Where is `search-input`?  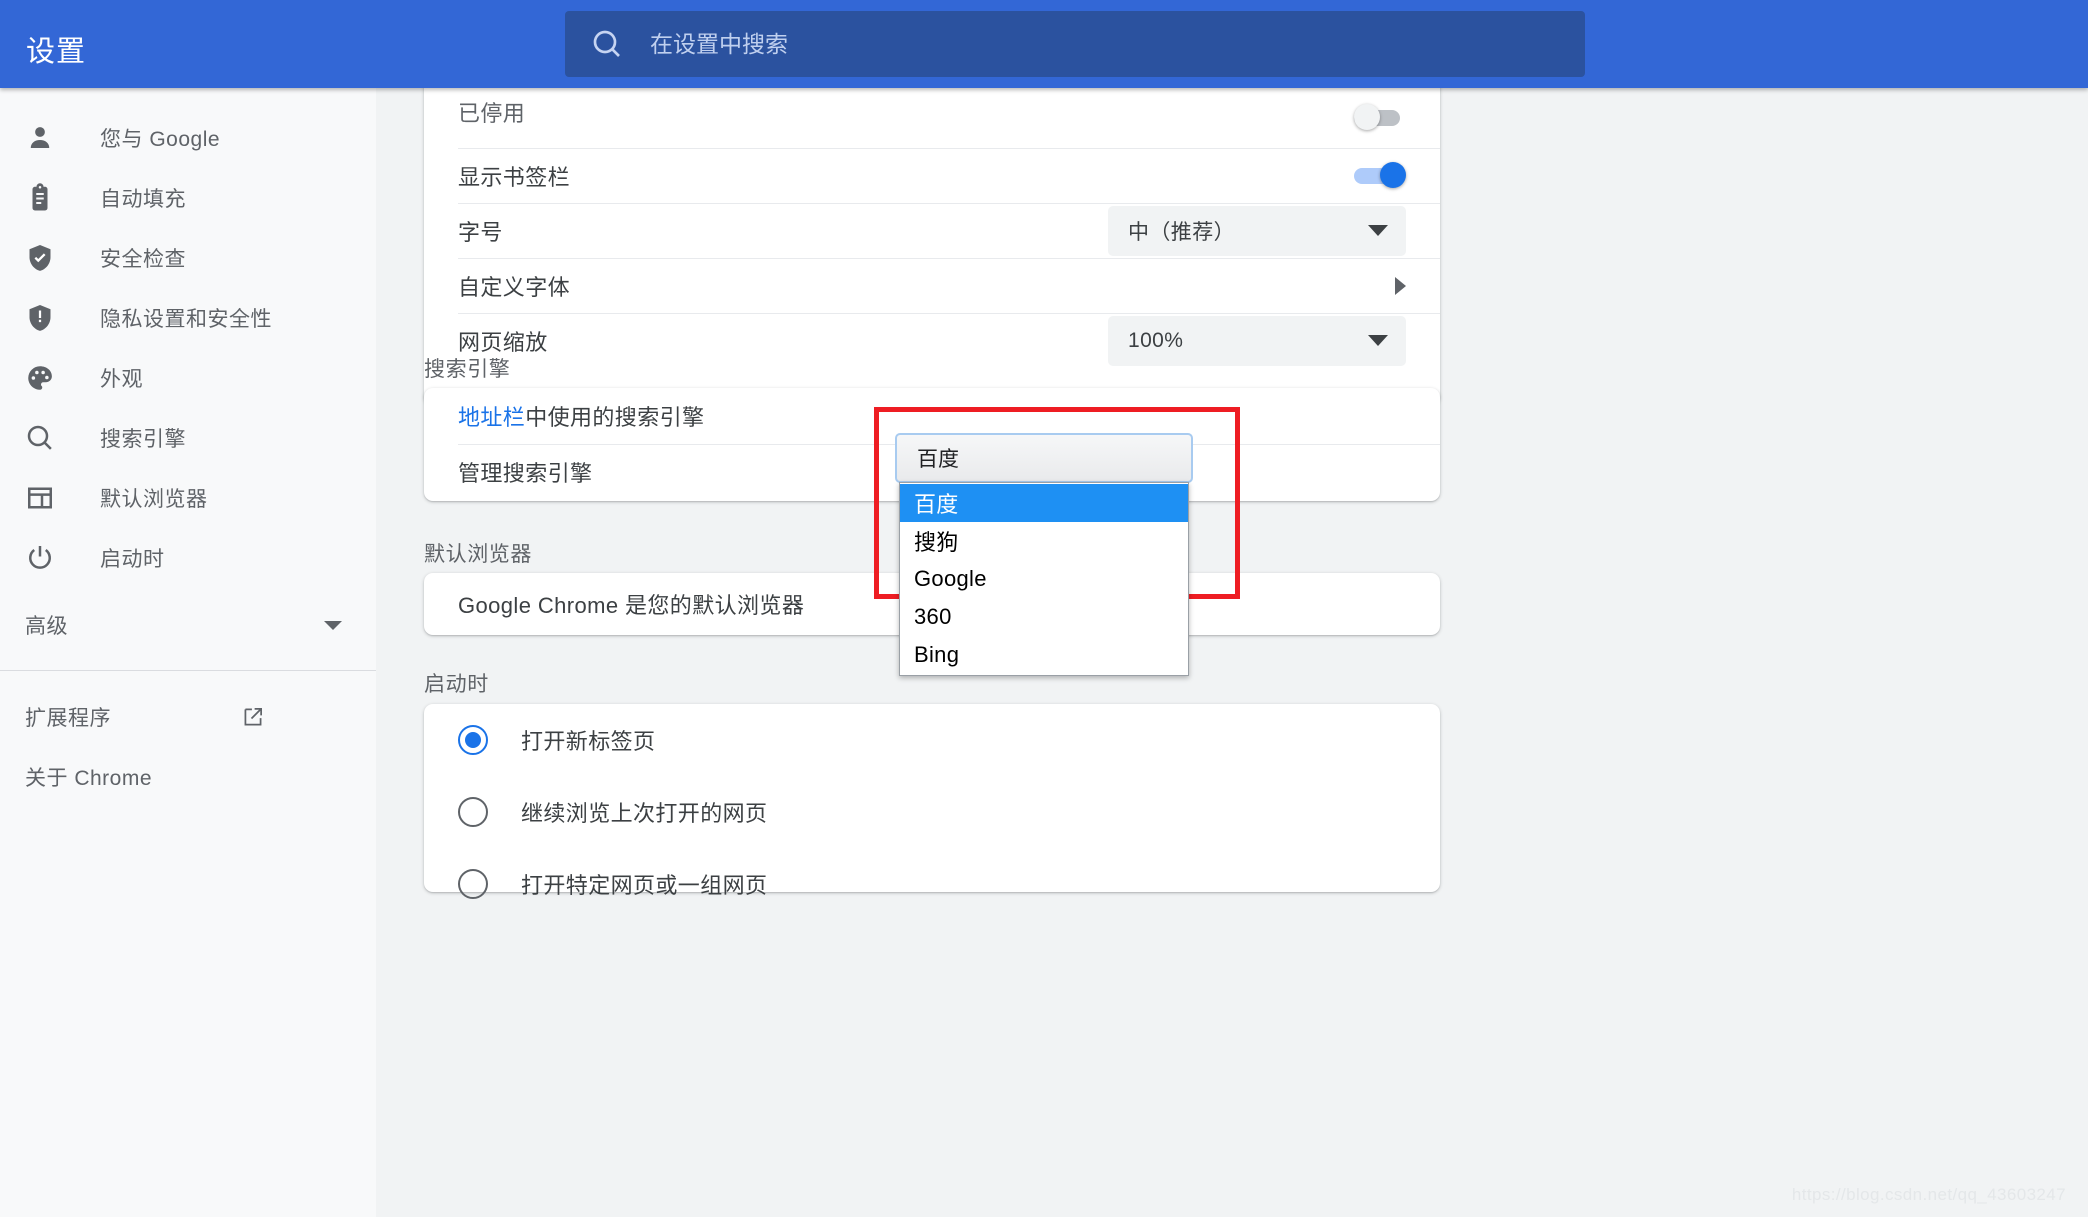
search-input is located at coordinates (1075, 44).